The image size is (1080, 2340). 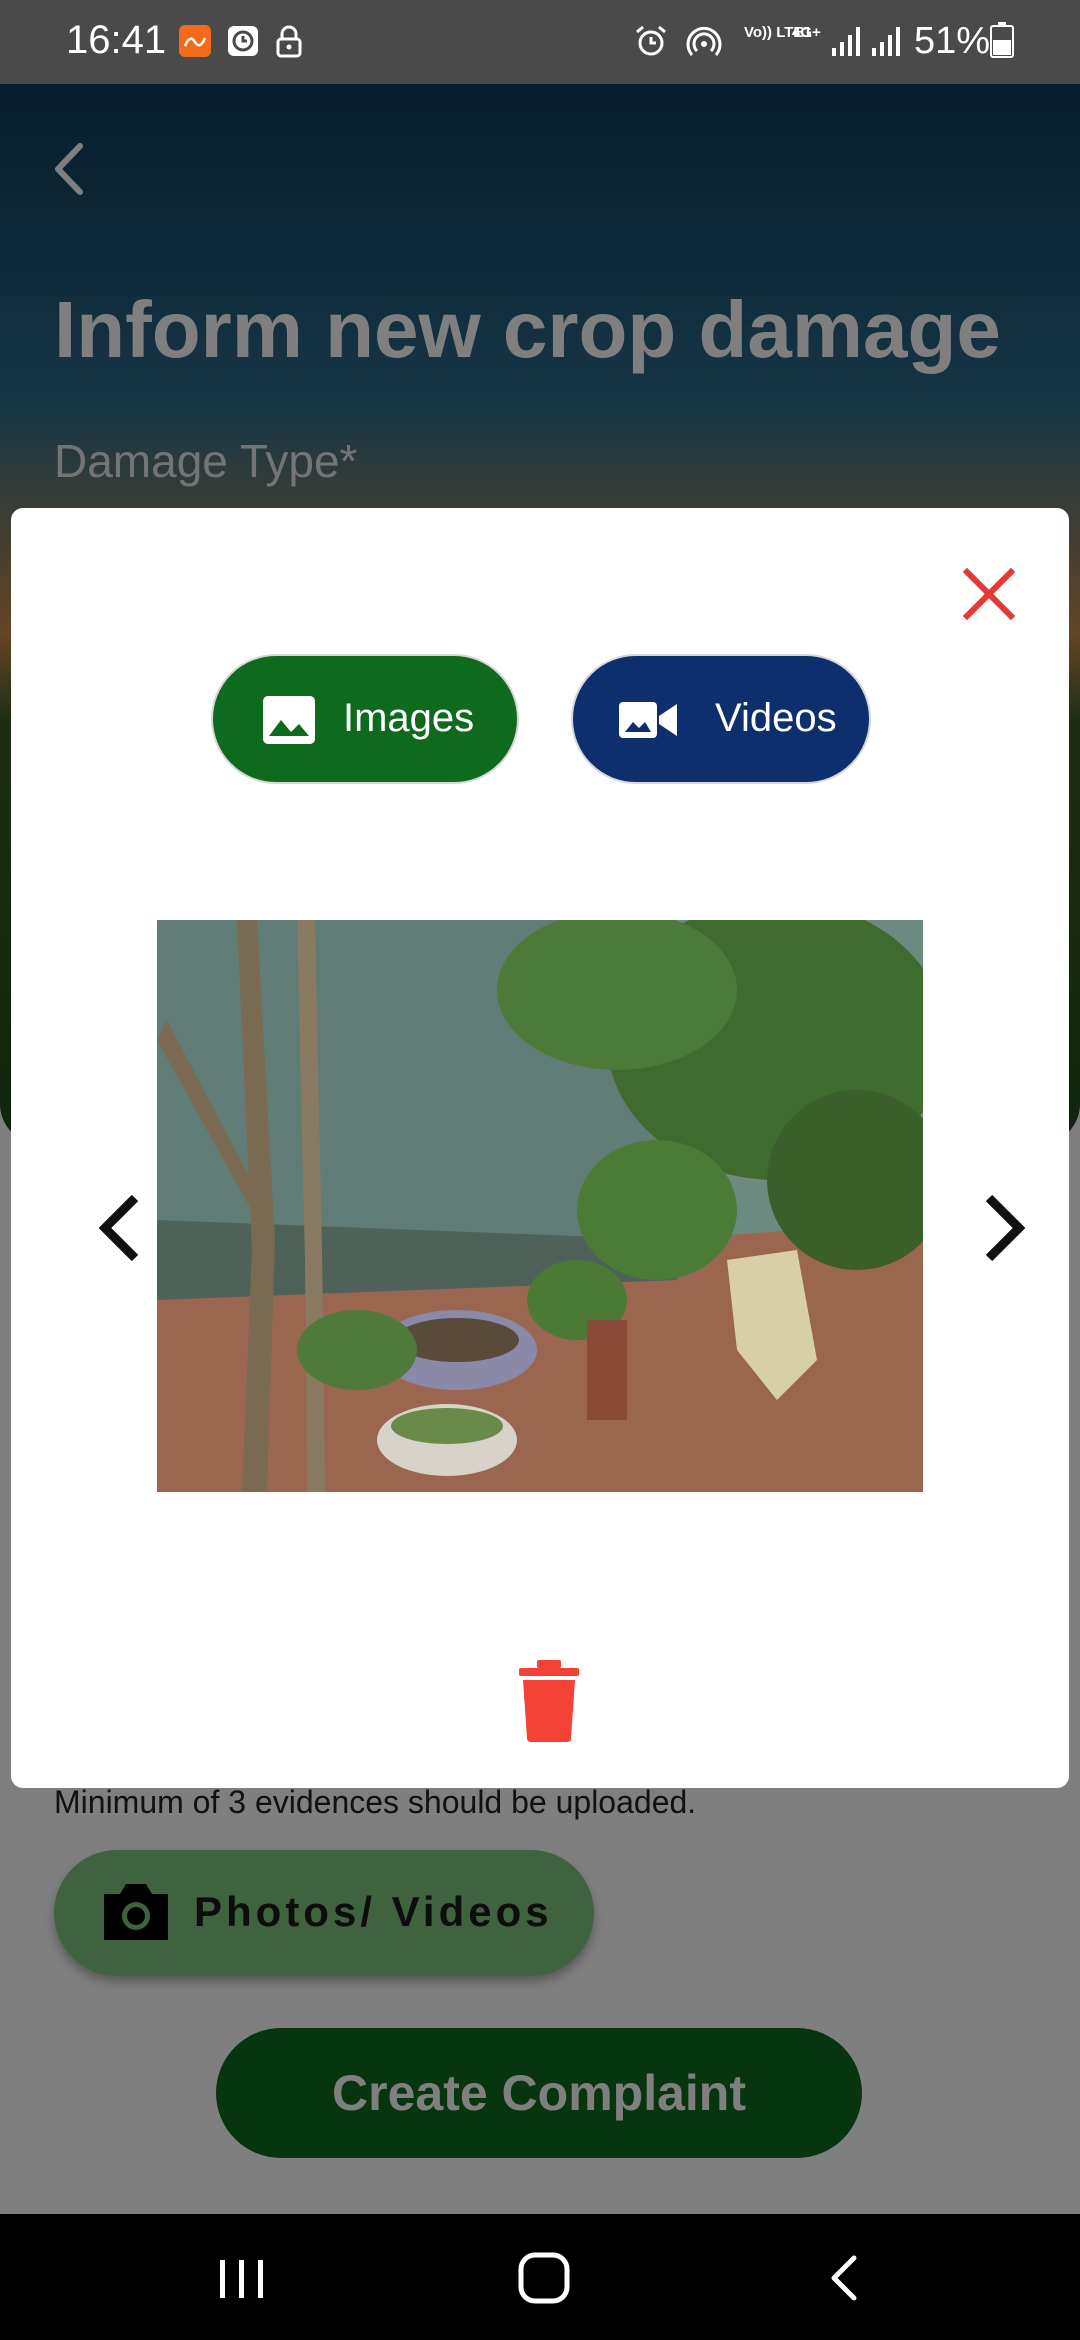 I want to click on system-navigation-bar, so click(x=540, y=2277).